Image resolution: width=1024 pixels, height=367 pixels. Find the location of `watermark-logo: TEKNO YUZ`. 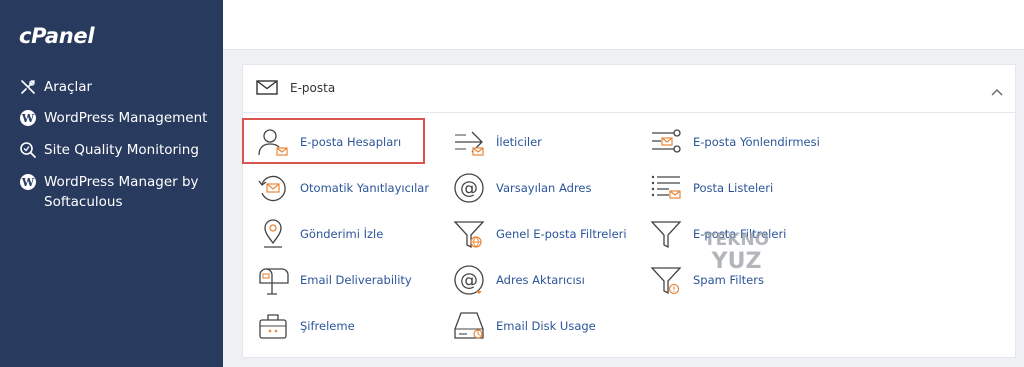

watermark-logo: TEKNO YUZ is located at coordinates (737, 252).